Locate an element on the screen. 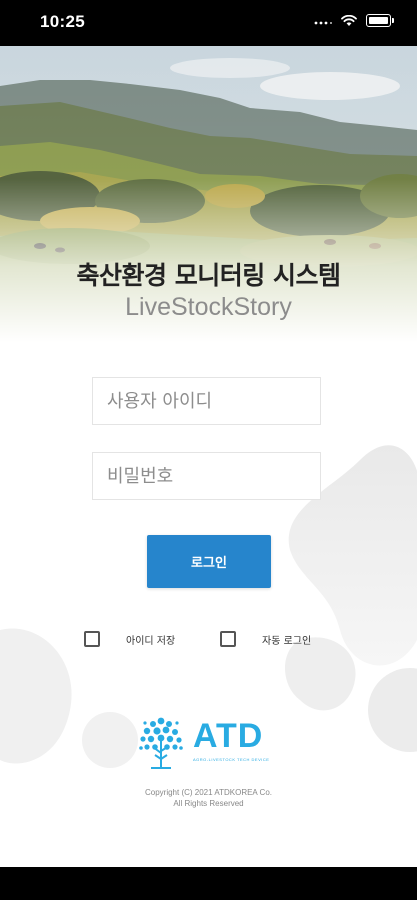  save-id-option: 아이디 저장 is located at coordinates (129, 639).